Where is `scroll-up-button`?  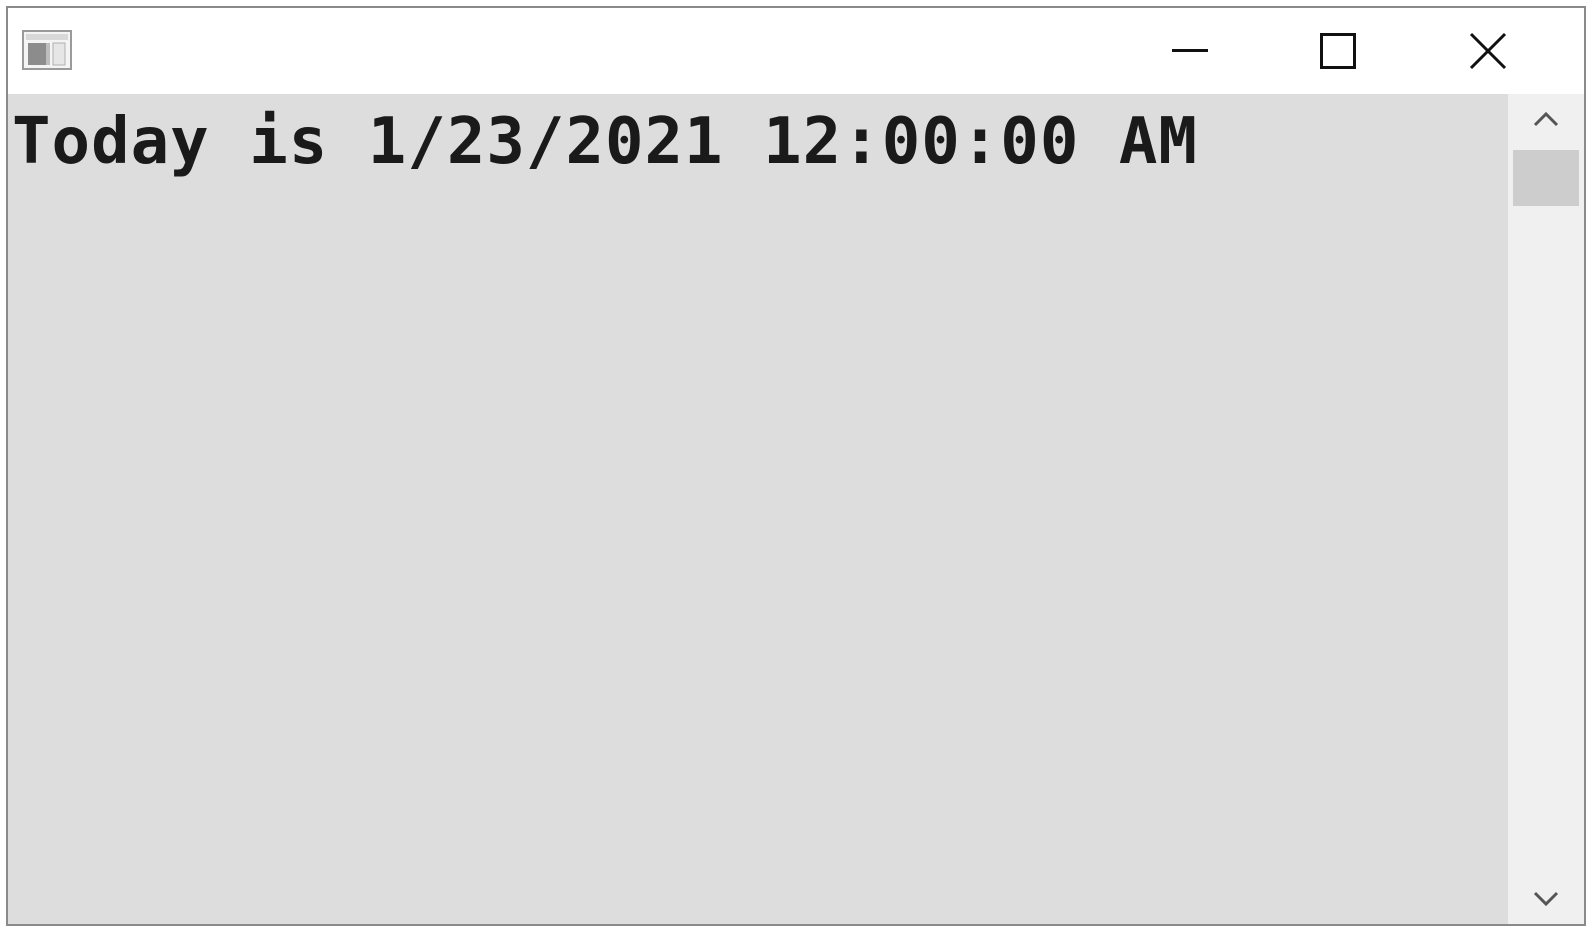
scroll-up-button is located at coordinates (1546, 119).